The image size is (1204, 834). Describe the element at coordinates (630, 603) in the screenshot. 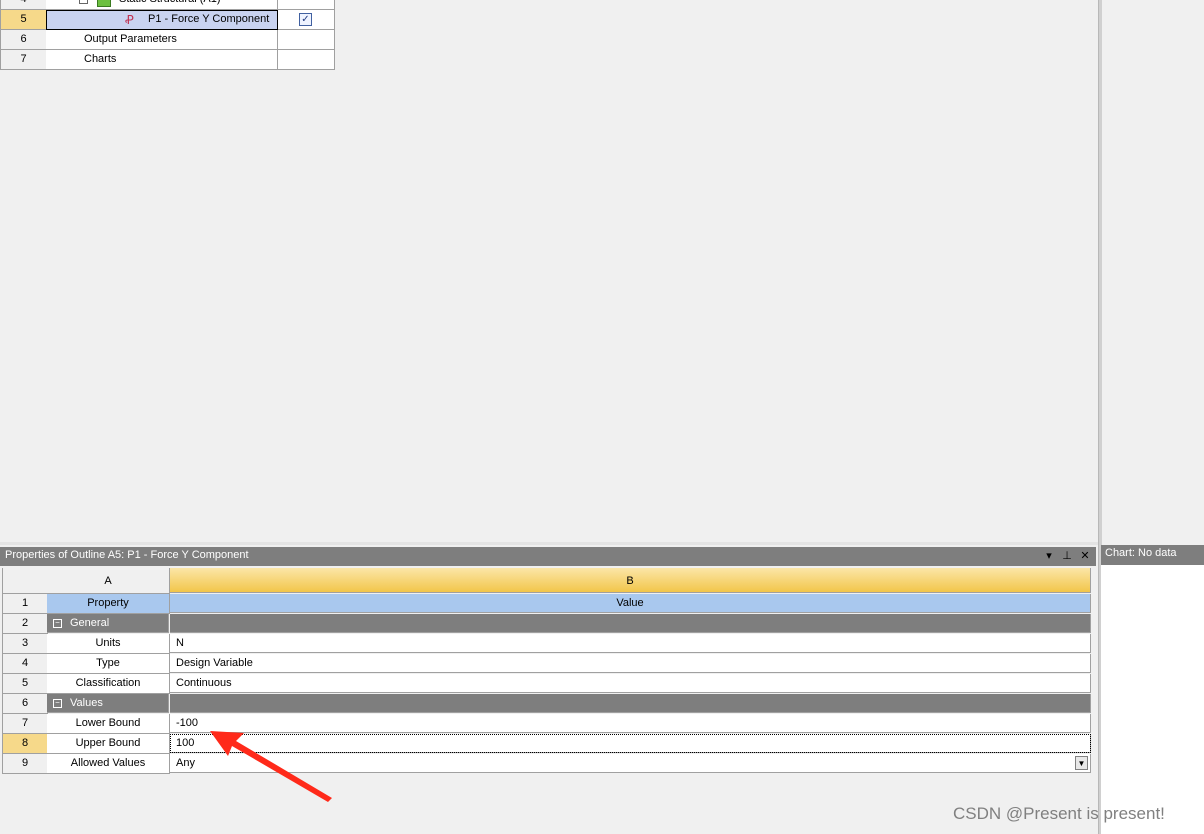

I see `value-header: Value` at that location.